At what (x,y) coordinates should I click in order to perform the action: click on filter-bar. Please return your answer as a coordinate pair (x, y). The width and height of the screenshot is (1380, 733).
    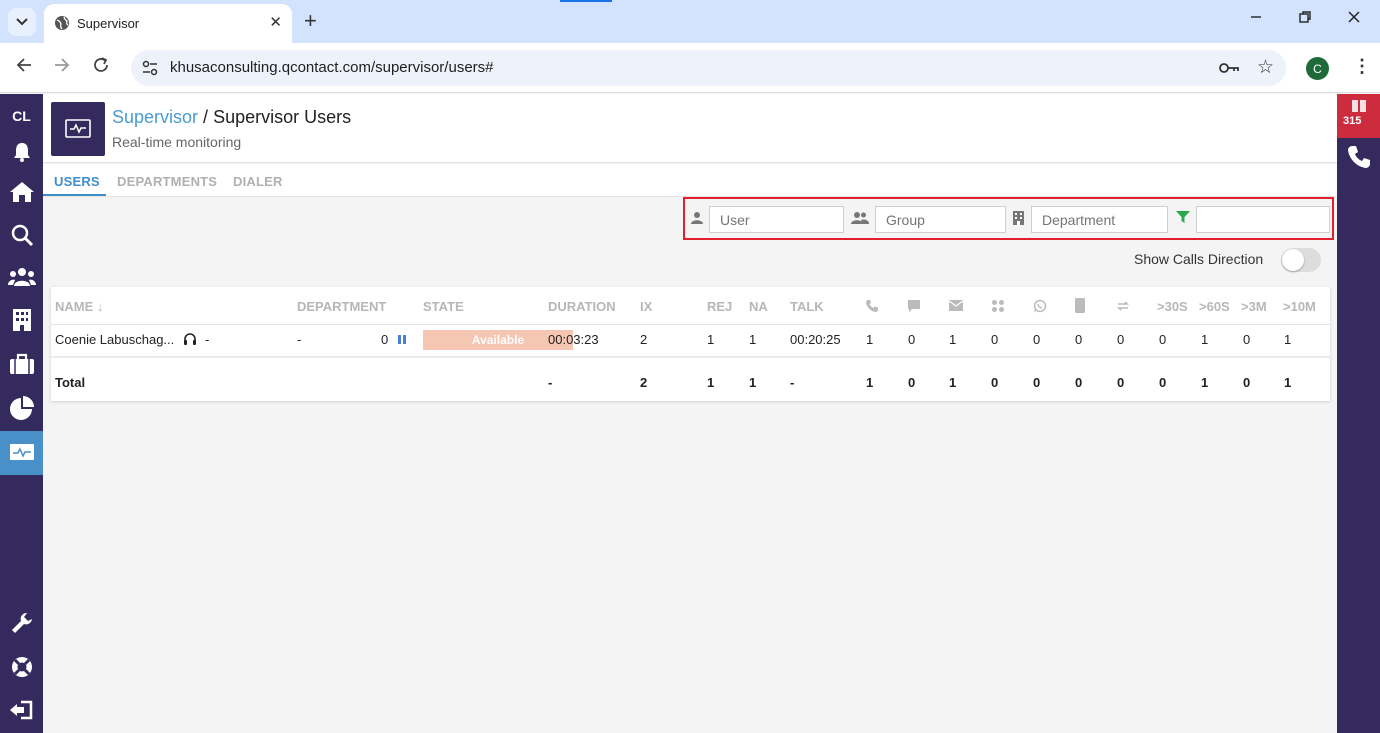
    Looking at the image, I should click on (1008, 218).